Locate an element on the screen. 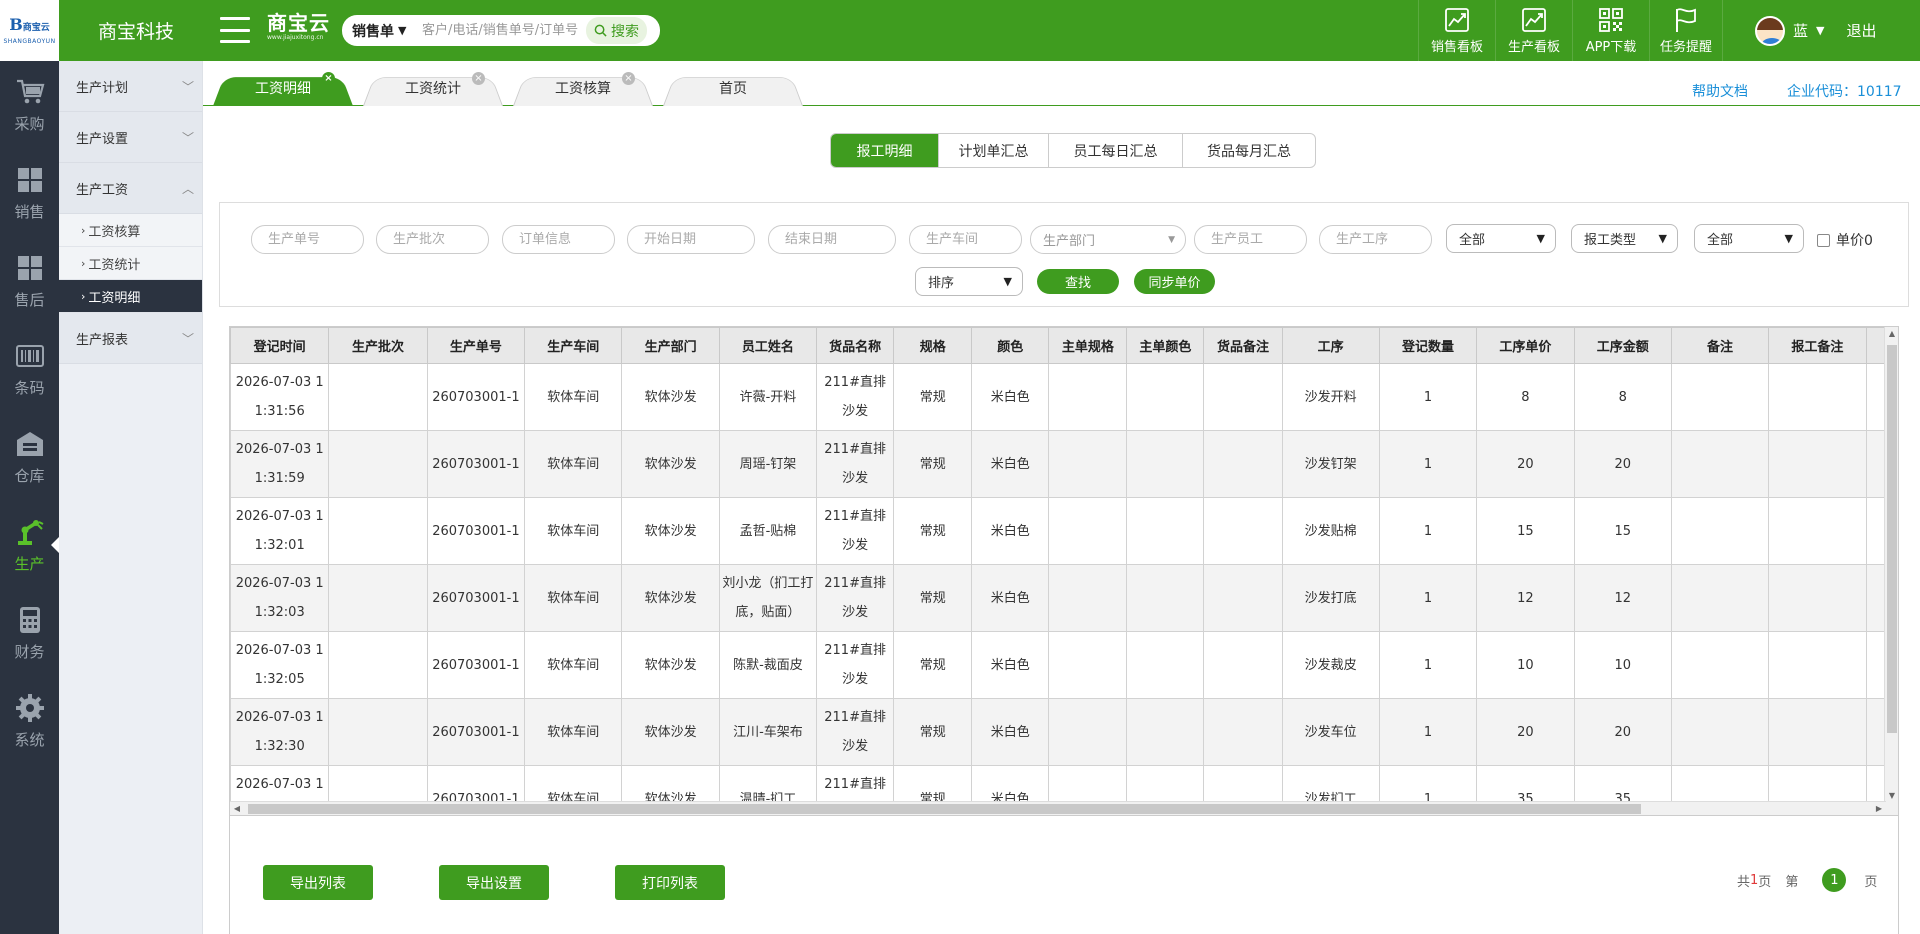 The width and height of the screenshot is (1920, 934). table-cell: 211#直排沙发 is located at coordinates (855, 598).